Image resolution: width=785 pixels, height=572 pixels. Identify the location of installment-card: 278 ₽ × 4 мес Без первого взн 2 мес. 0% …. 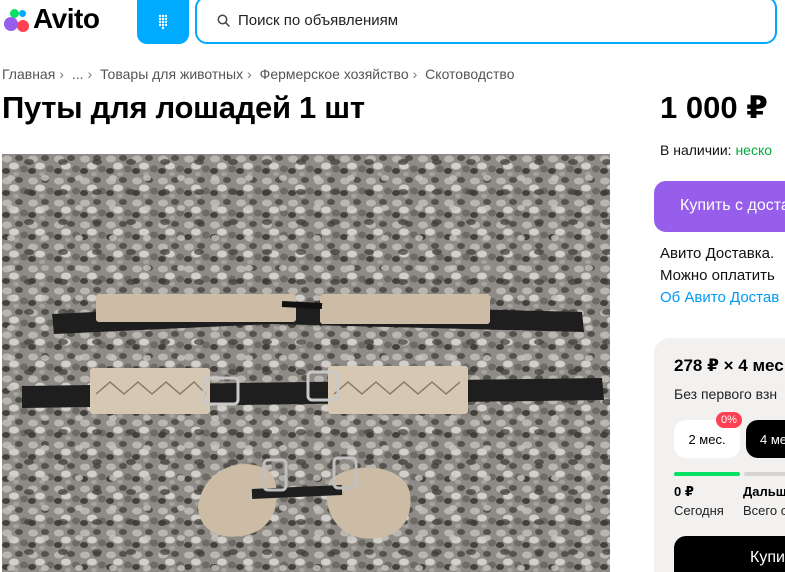
(719, 455).